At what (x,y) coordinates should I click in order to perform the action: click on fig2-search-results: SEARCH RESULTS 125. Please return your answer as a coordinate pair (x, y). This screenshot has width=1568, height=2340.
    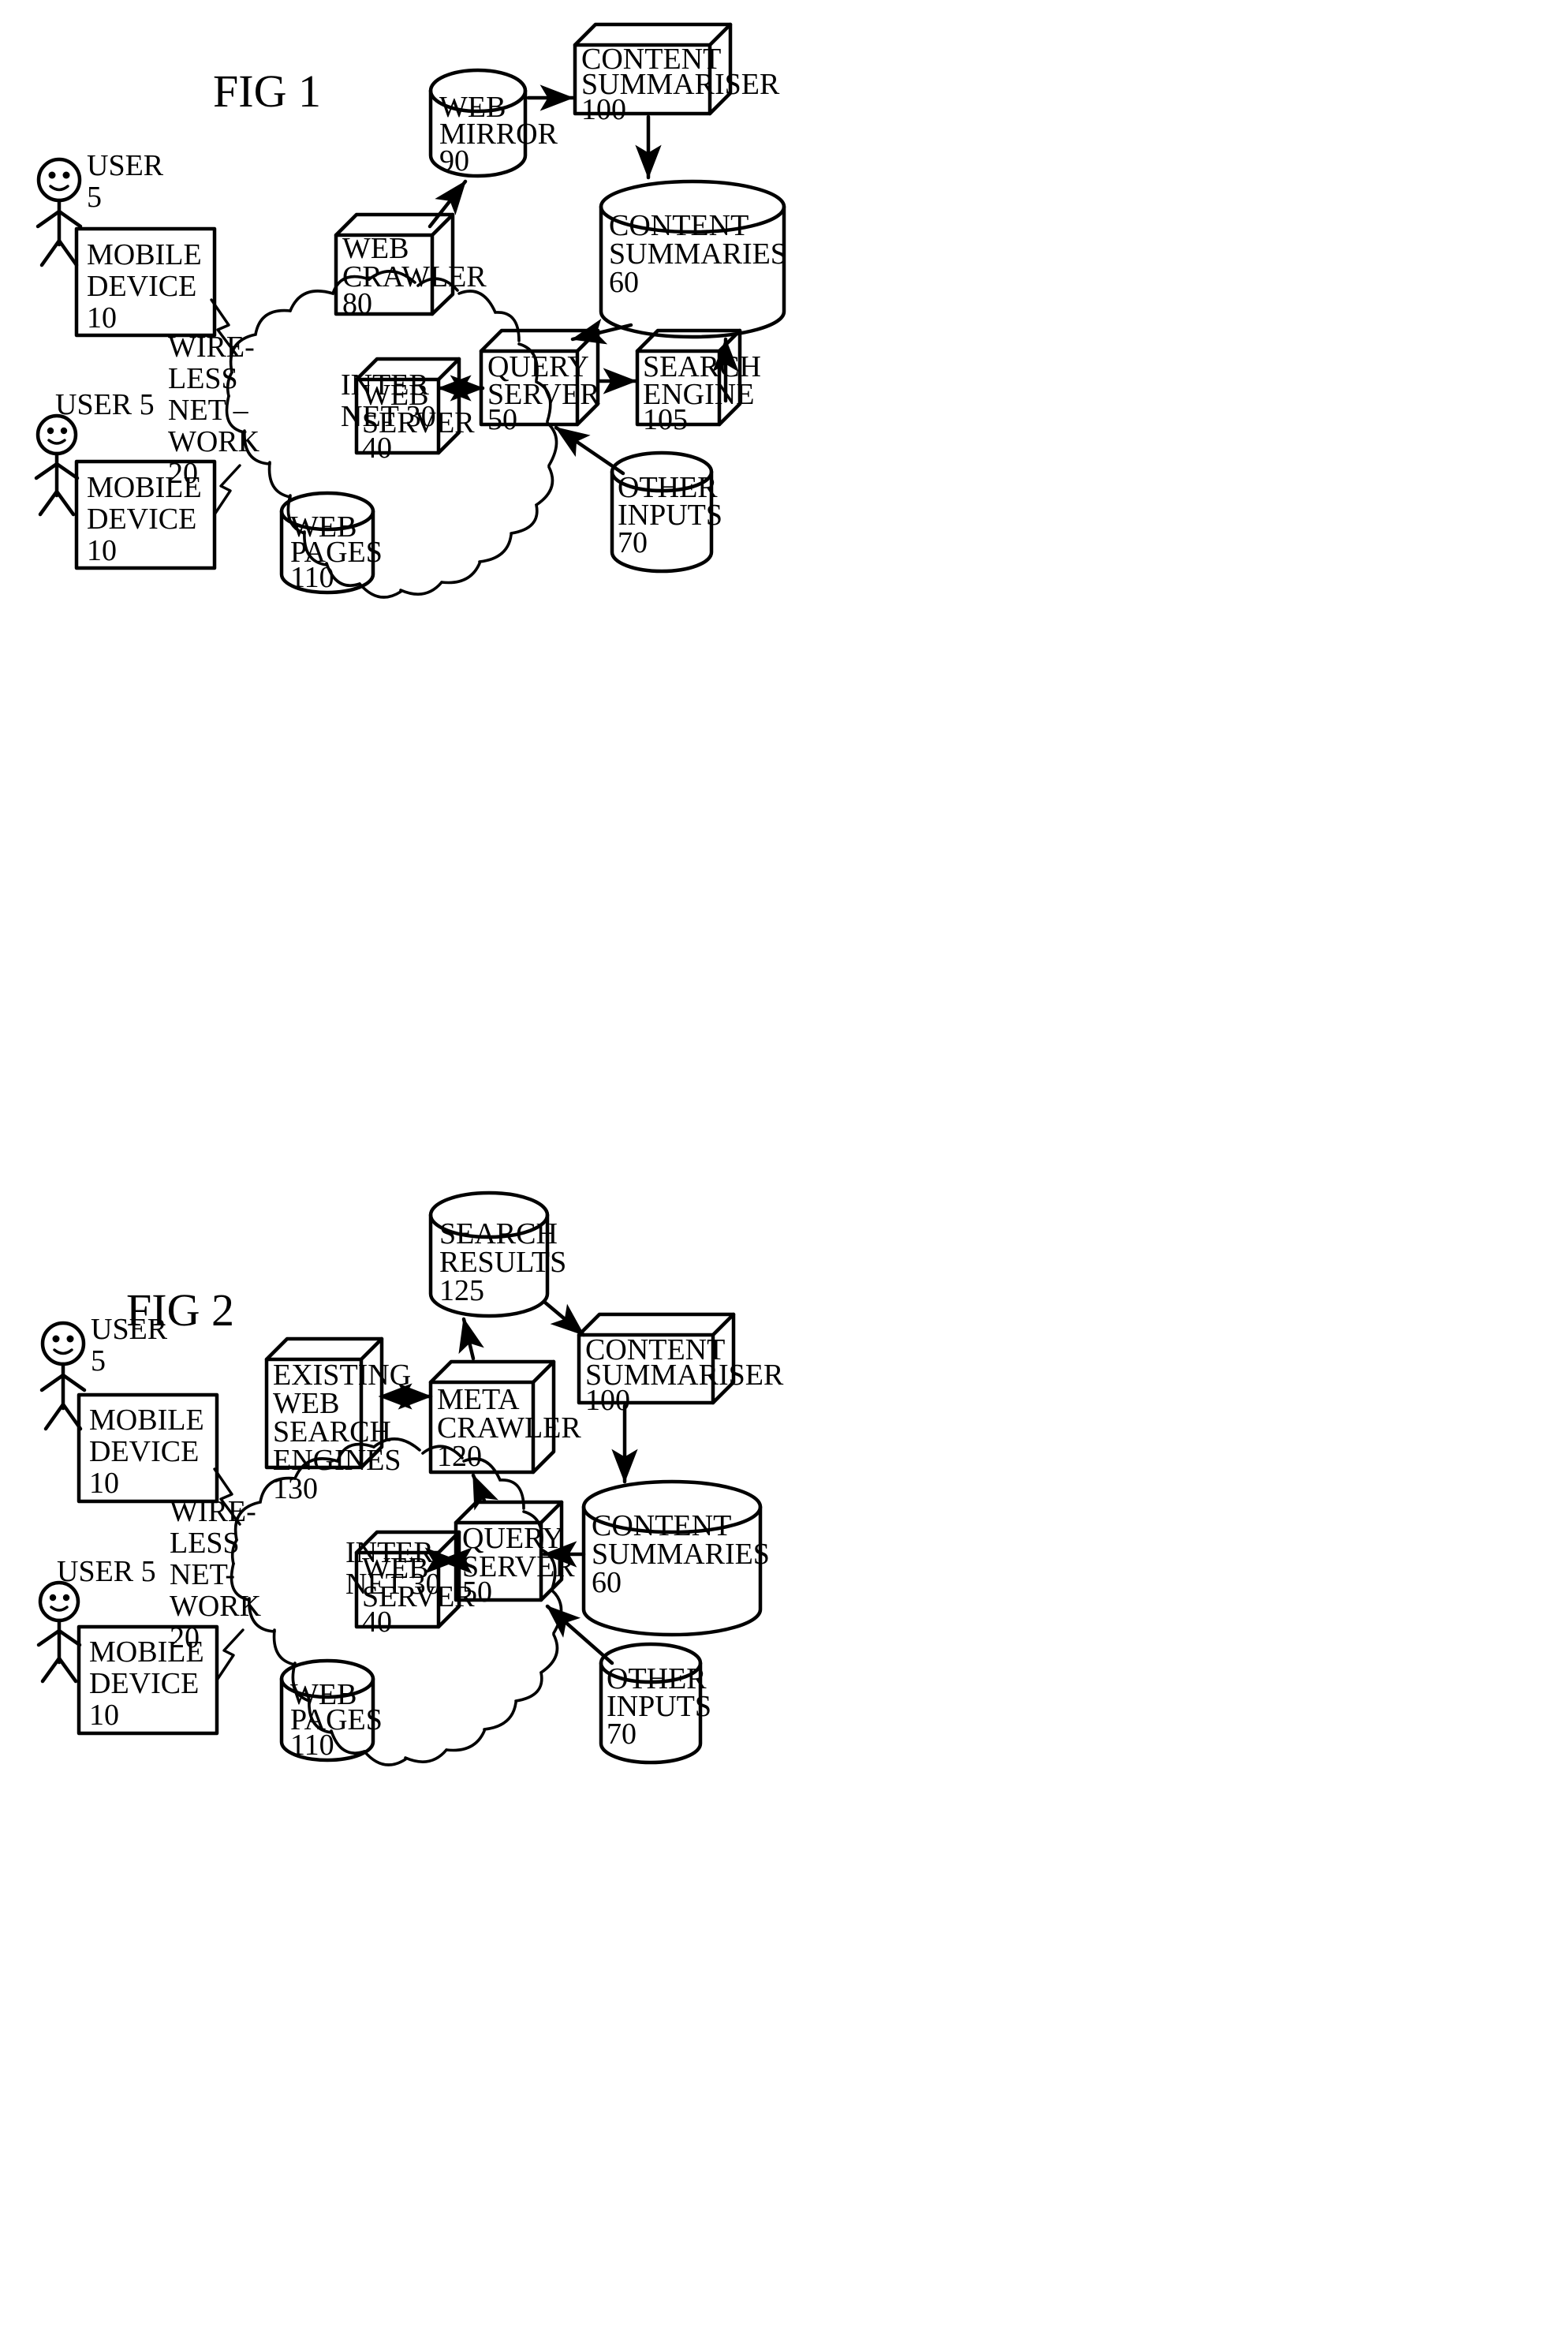
    Looking at the image, I should click on (497, 1254).